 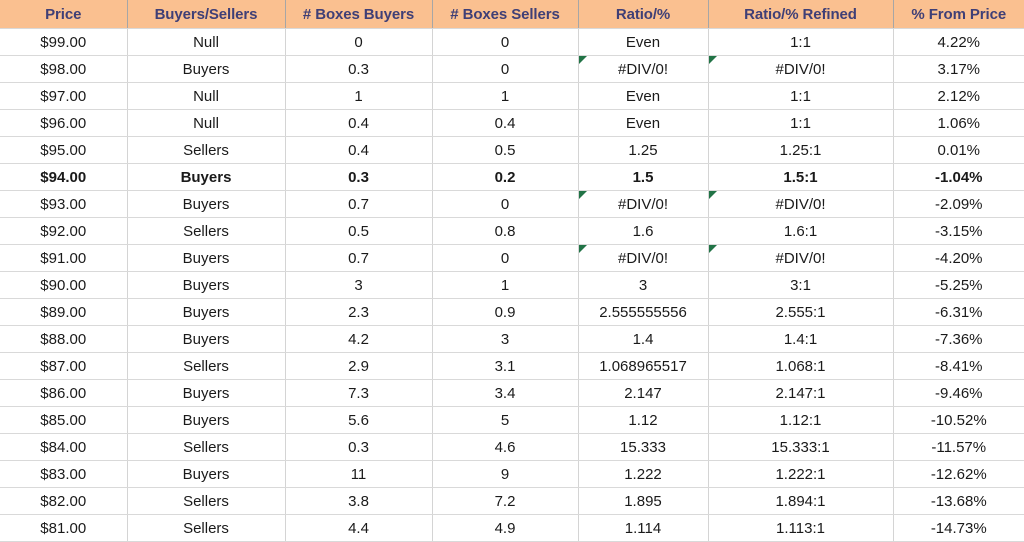 I want to click on cell-ratio-refined: 15.333:1, so click(x=801, y=447).